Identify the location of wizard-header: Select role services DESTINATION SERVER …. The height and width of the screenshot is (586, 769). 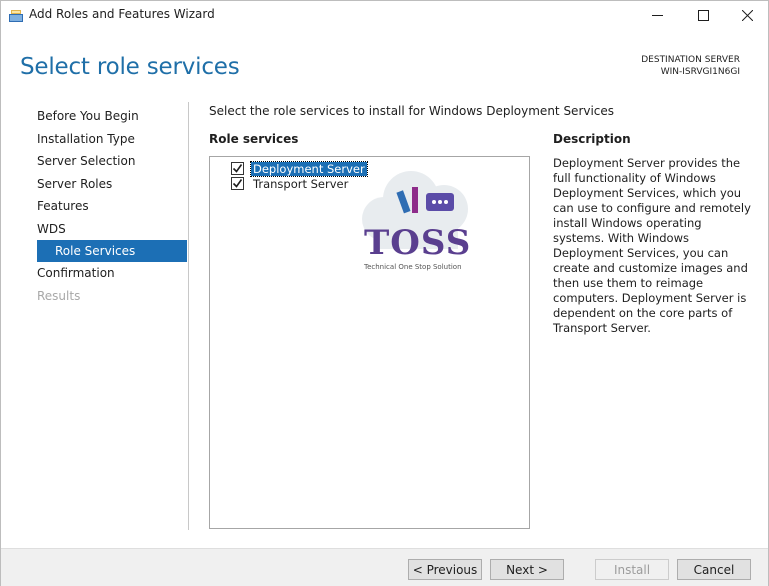
(384, 64).